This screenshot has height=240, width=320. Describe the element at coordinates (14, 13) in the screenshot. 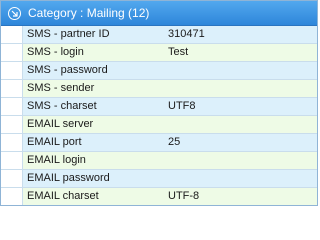

I see `chevron-collapse-icon` at that location.